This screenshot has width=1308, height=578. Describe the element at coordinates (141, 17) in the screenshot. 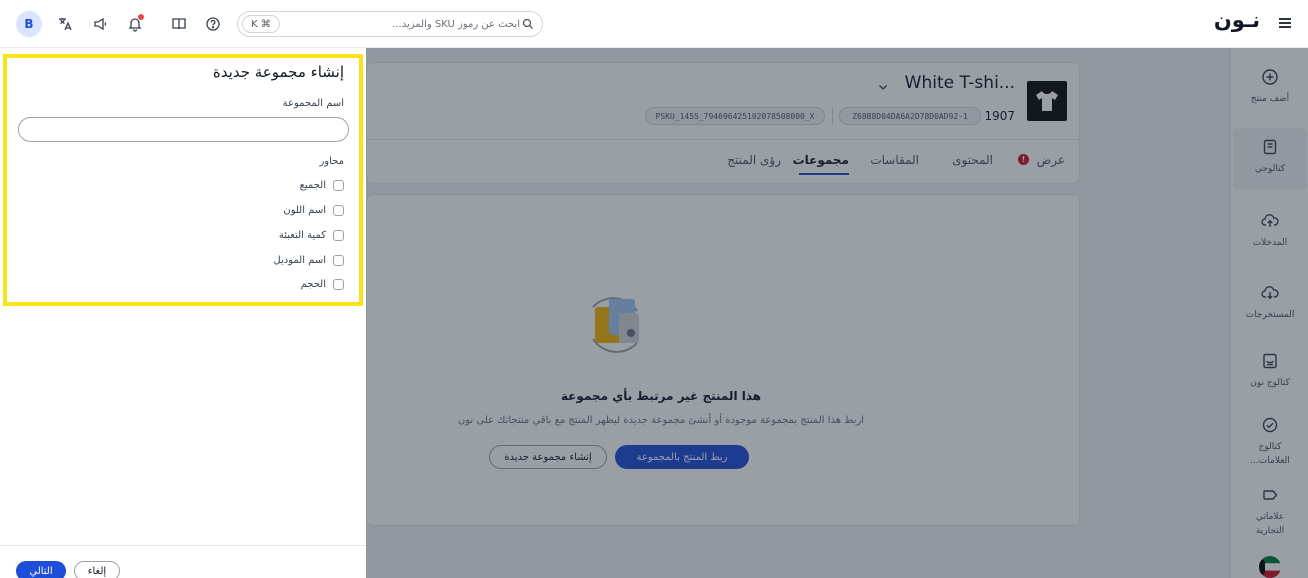

I see `notification-dot` at that location.